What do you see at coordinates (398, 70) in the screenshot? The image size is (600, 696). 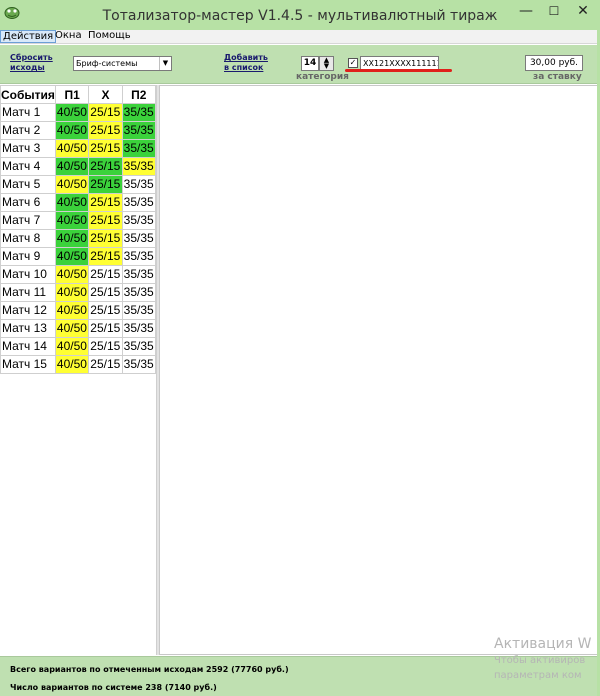 I see `highlight-underline` at bounding box center [398, 70].